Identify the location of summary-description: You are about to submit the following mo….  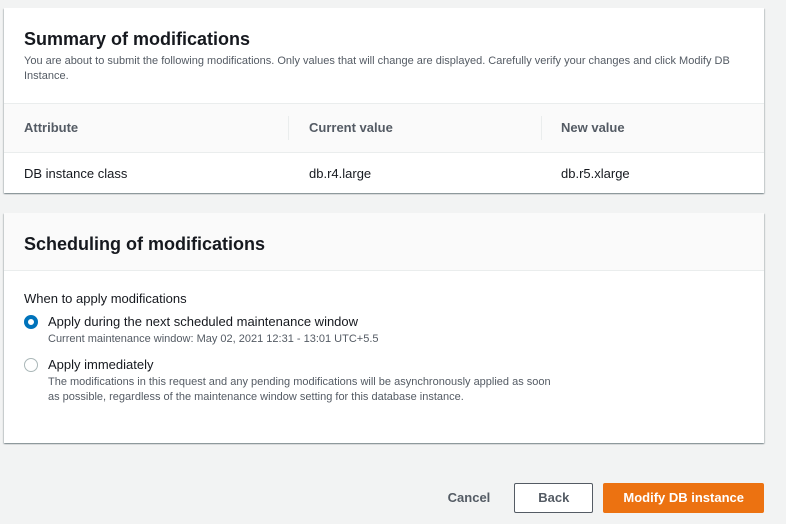
(377, 68).